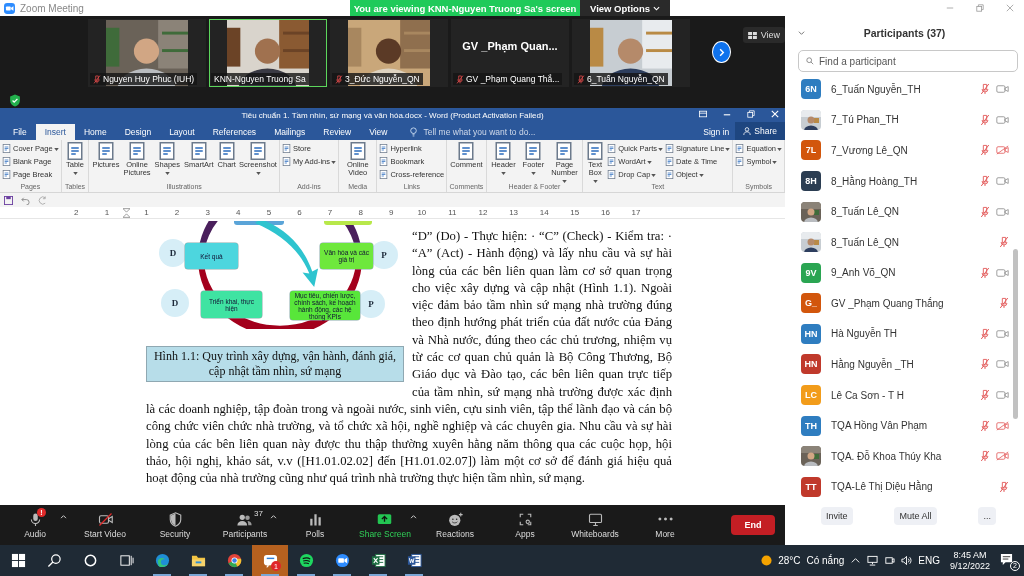 The image size is (1024, 576). Describe the element at coordinates (626, 79) in the screenshot. I see `participant-name: 6_Tuấn Nguyễn_QN` at that location.